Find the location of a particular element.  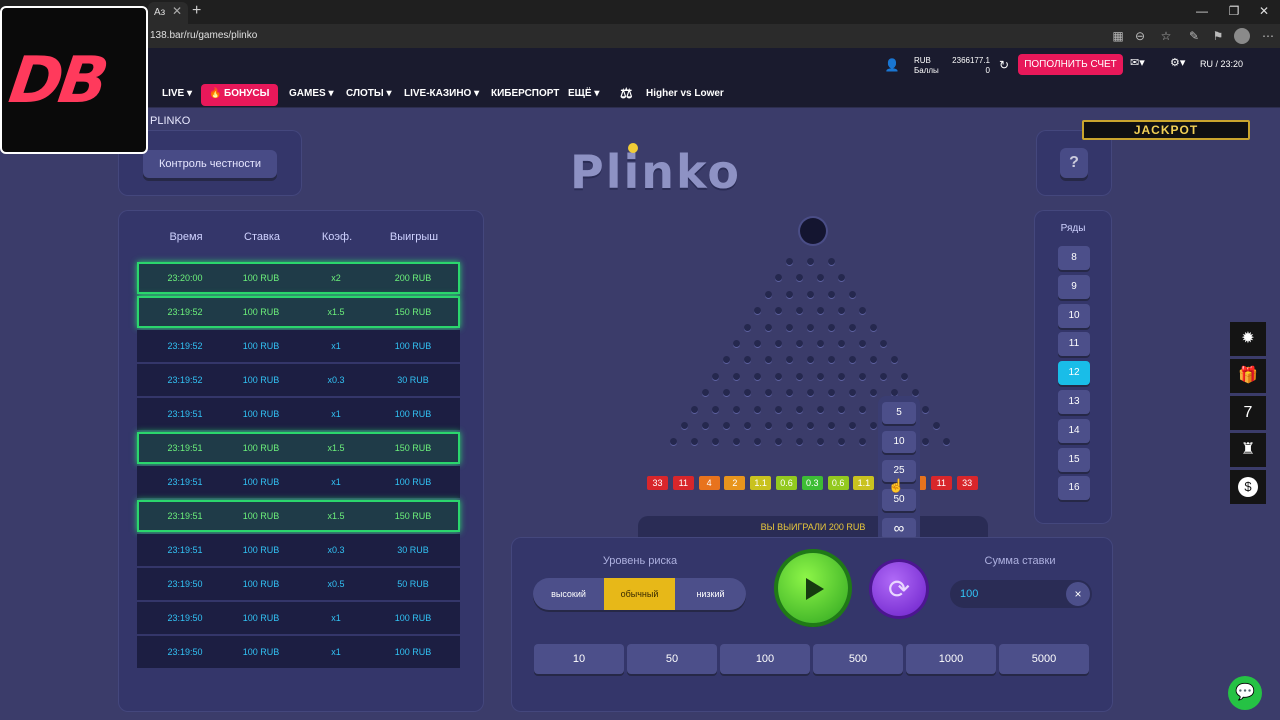

history-row: 23:19:50 100 RUB x0.5 50 RUB is located at coordinates (298, 584).